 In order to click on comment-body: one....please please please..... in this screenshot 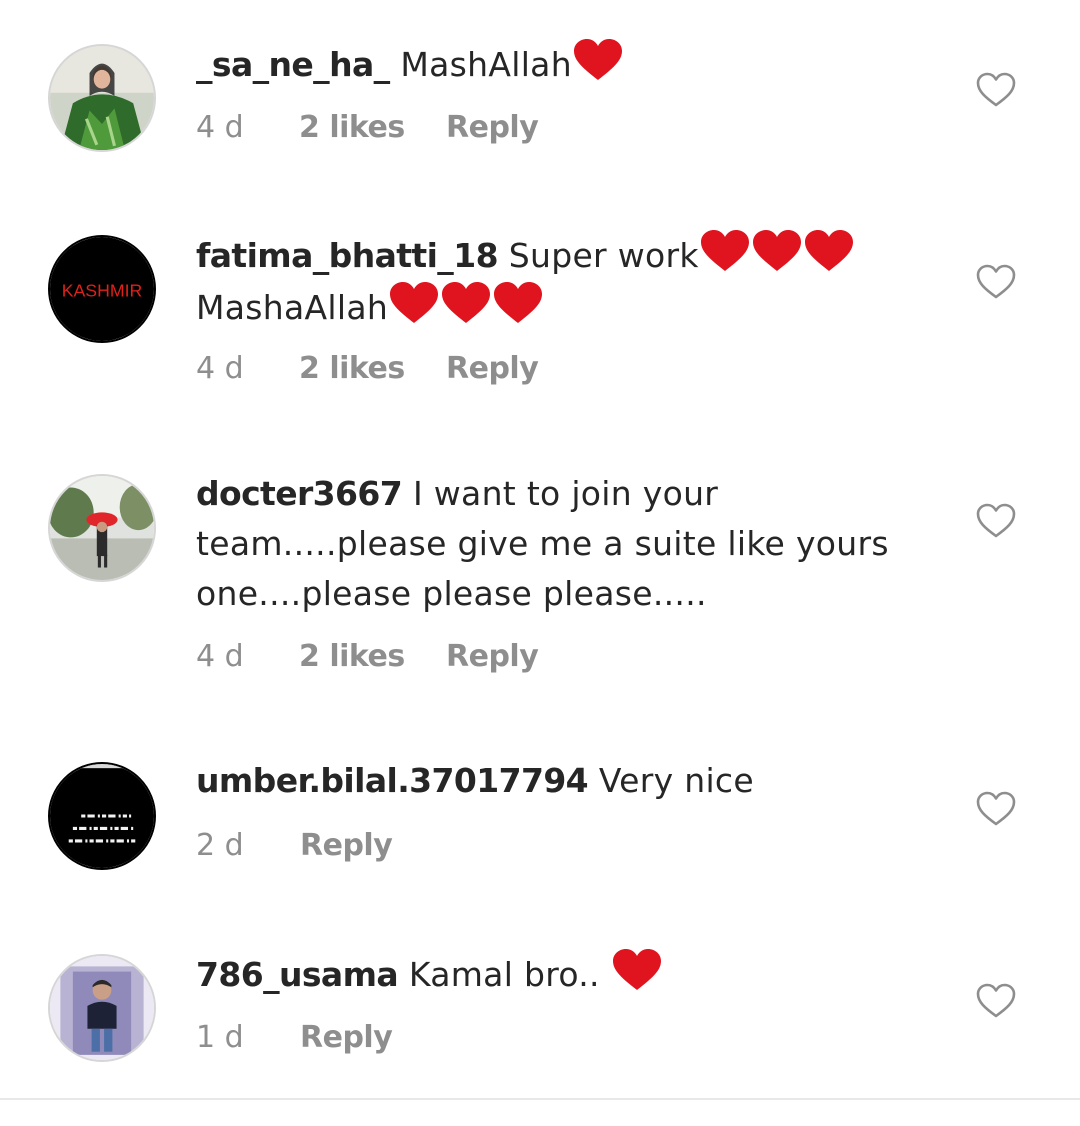, I will do `click(451, 593)`.